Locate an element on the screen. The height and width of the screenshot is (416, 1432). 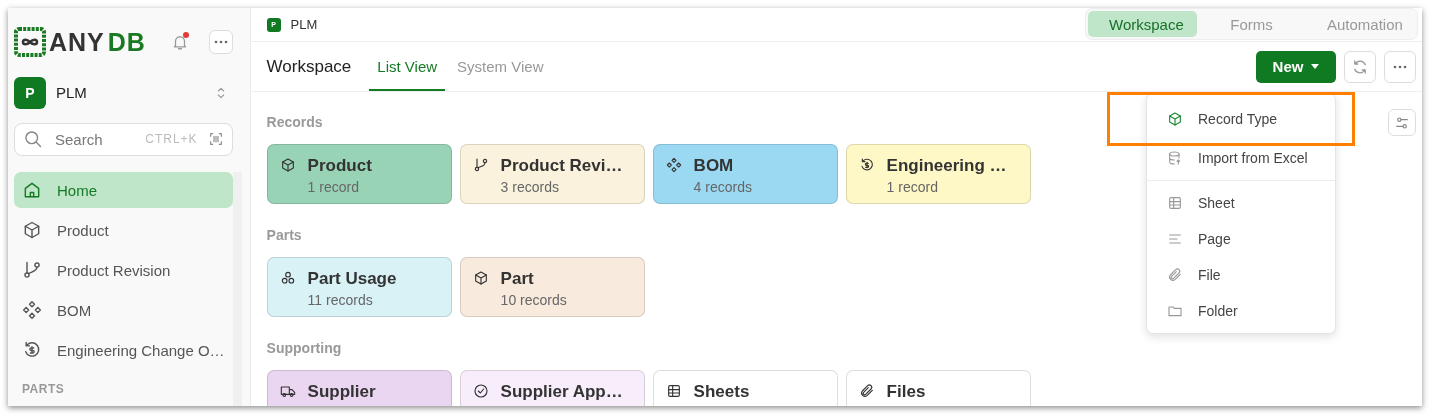
card-title: Part is located at coordinates (517, 279).